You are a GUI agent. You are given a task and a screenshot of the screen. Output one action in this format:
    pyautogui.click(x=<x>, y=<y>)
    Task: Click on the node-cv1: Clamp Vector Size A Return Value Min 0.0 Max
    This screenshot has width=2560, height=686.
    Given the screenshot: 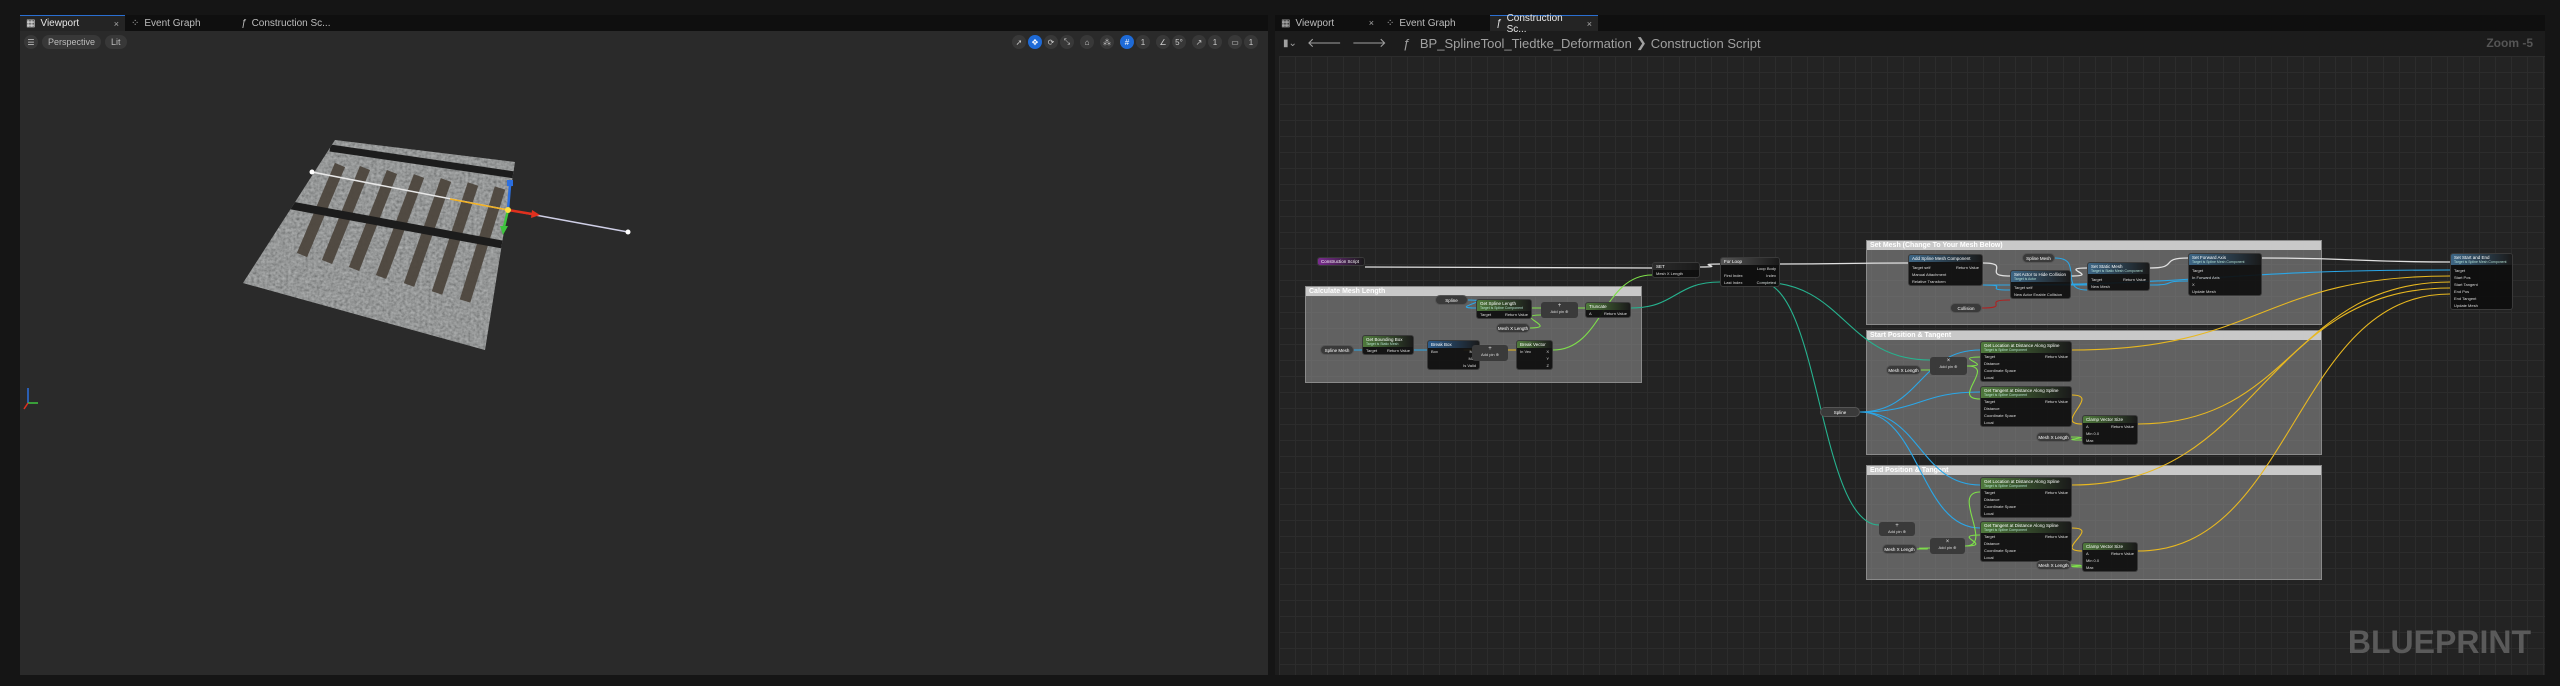 What is the action you would take?
    pyautogui.click(x=2110, y=430)
    